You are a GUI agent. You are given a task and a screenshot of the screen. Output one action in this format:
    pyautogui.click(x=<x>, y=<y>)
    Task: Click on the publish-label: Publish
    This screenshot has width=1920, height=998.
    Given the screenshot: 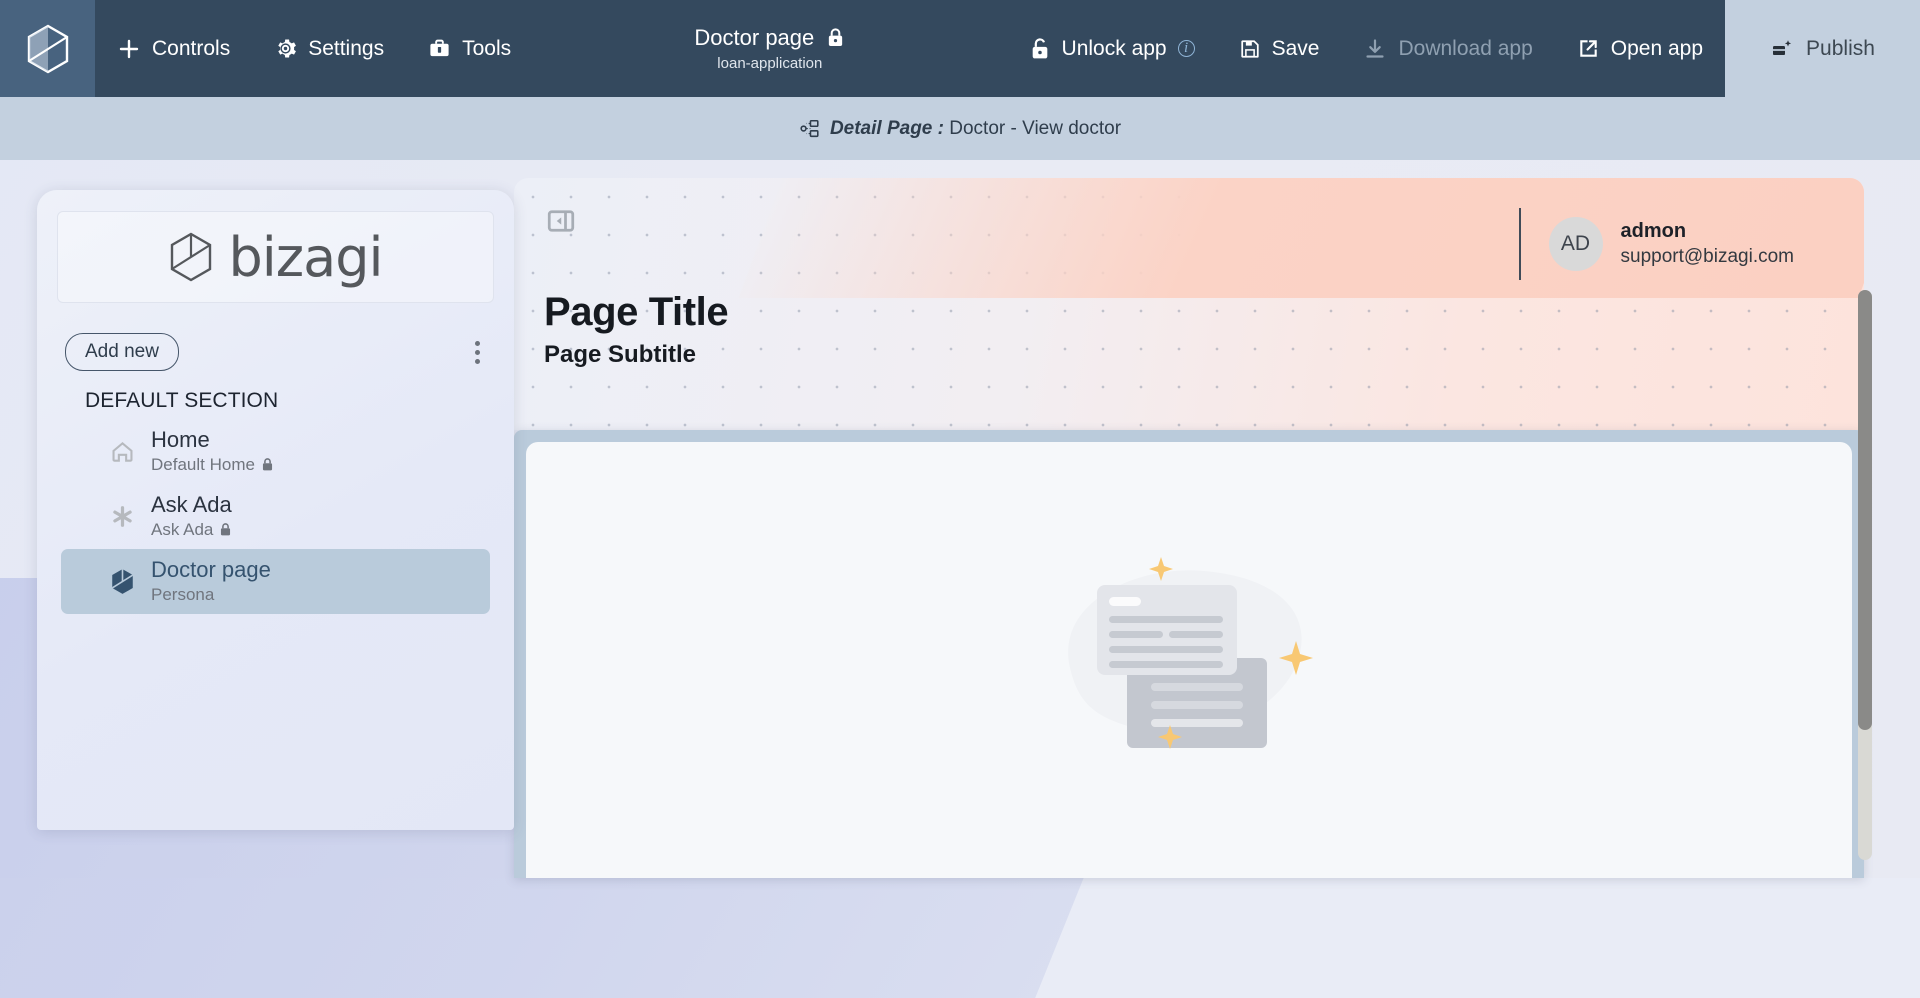 What is the action you would take?
    pyautogui.click(x=1840, y=49)
    